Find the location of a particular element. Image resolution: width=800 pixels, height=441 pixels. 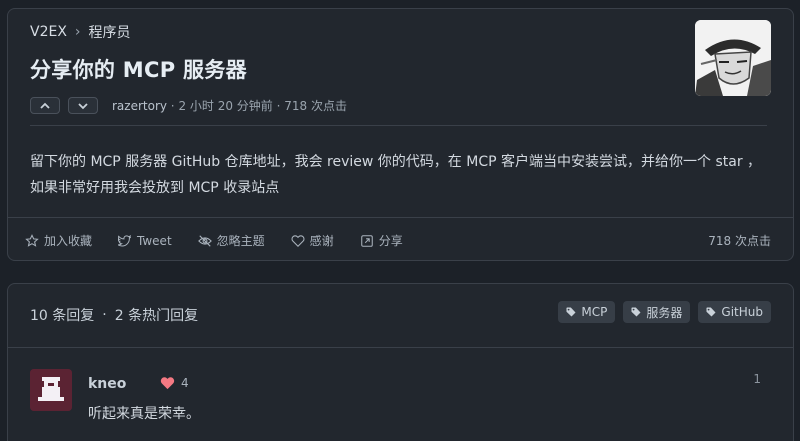

tag-label: 服务器 is located at coordinates (664, 312).